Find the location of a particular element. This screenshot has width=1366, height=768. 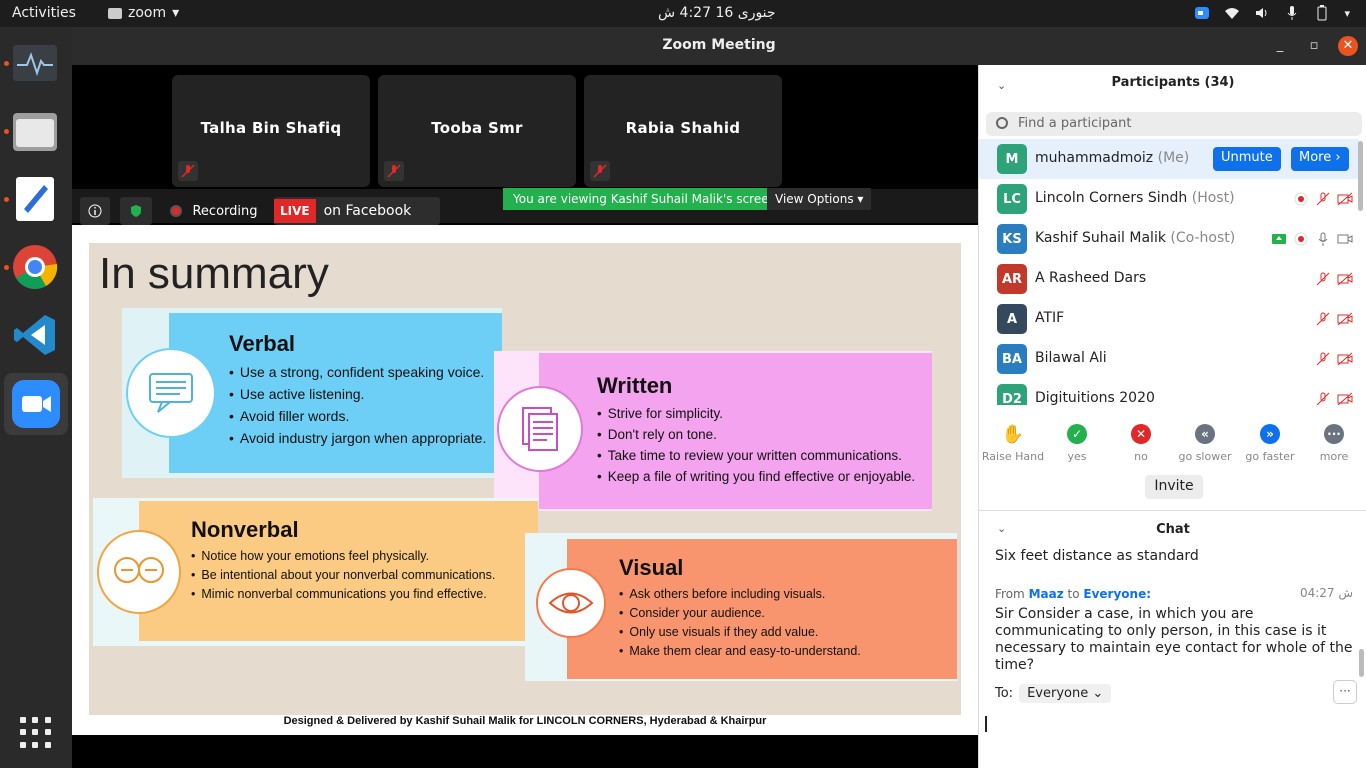

card-item: Ask others before including visuals. is located at coordinates (788, 594).